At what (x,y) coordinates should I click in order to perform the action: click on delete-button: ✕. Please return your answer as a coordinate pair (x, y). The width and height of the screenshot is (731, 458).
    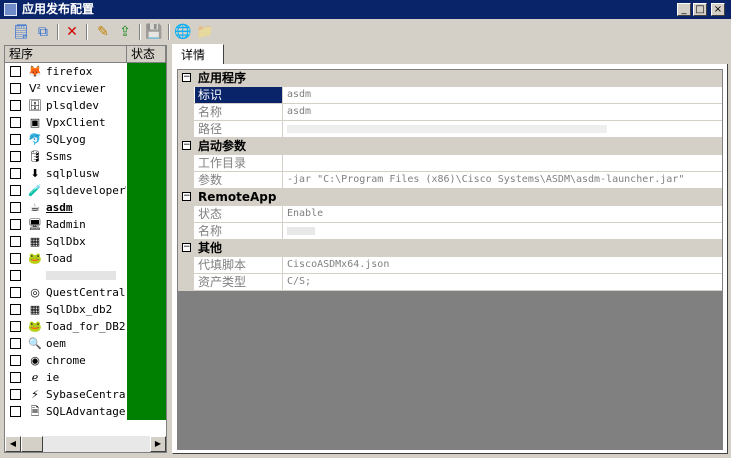
    Looking at the image, I should click on (72, 32).